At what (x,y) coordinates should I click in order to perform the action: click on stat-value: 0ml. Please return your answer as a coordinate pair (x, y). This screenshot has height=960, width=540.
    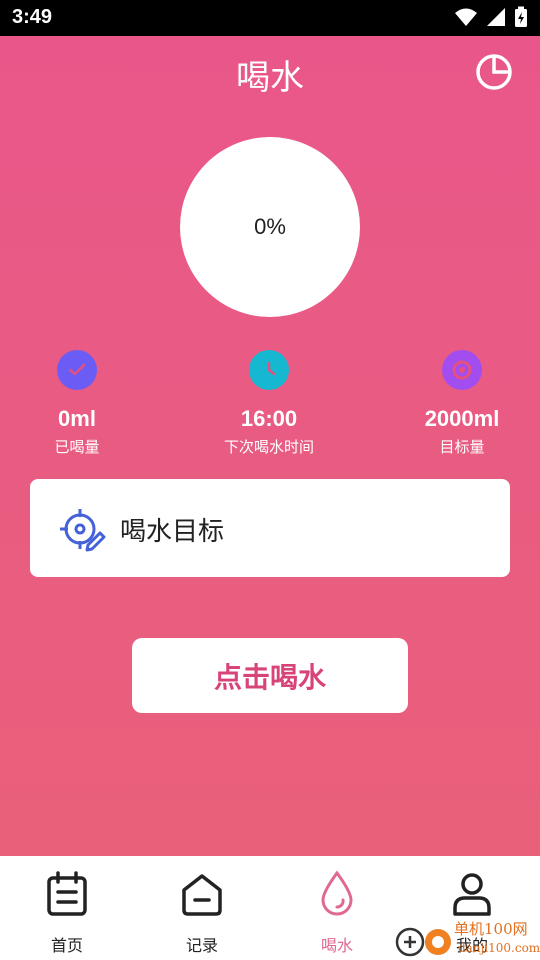
    Looking at the image, I should click on (77, 418).